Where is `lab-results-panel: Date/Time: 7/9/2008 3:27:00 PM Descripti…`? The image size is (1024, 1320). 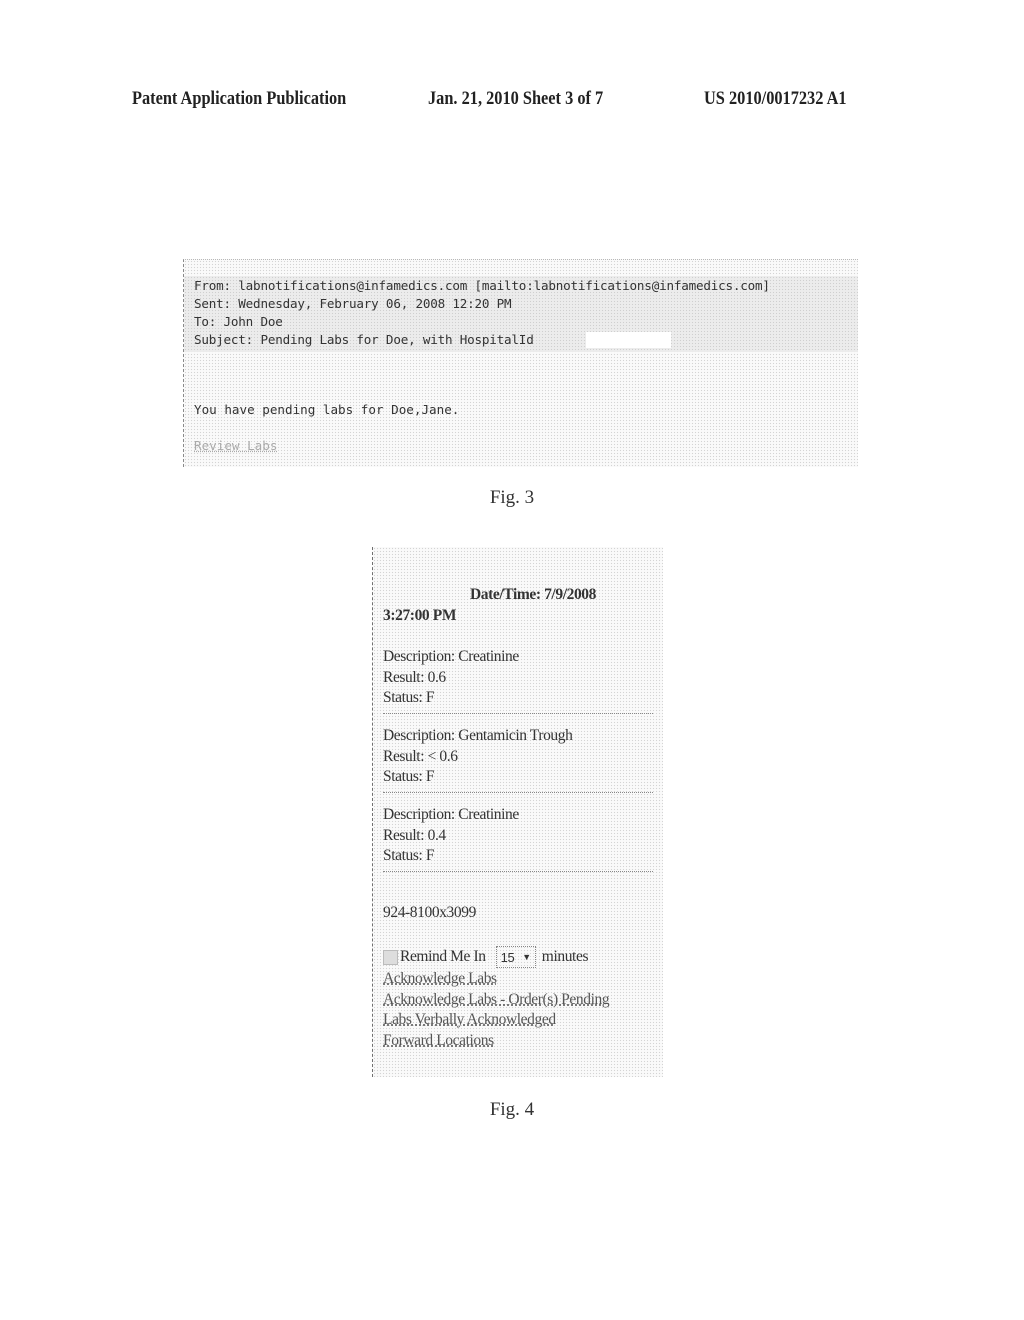 lab-results-panel: Date/Time: 7/9/2008 3:27:00 PM Descripti… is located at coordinates (517, 812).